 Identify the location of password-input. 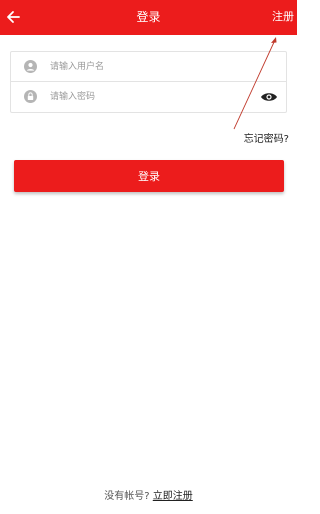
(150, 97).